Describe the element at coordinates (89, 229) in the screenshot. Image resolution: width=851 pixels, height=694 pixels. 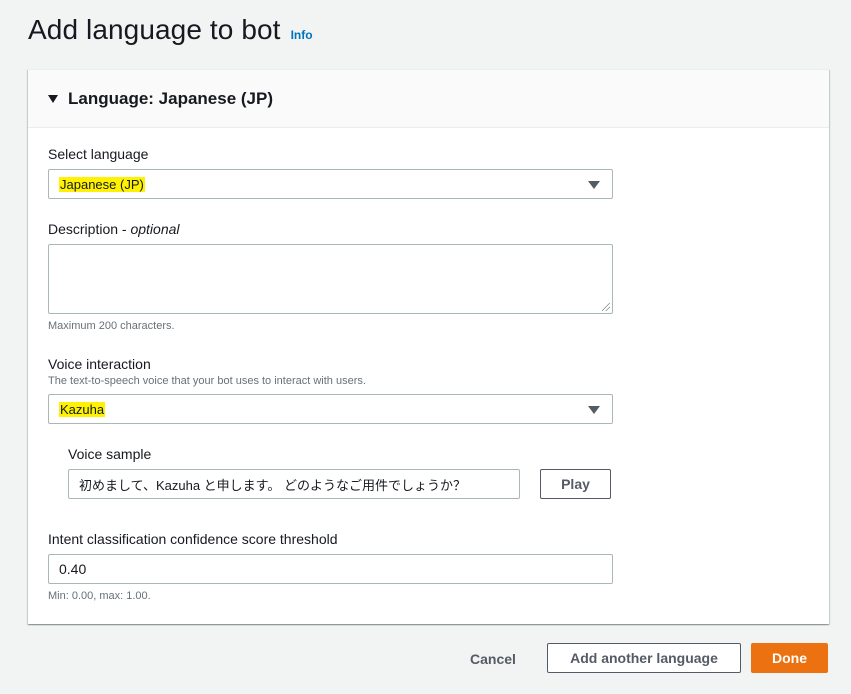
I see `description-label-text: Description -` at that location.